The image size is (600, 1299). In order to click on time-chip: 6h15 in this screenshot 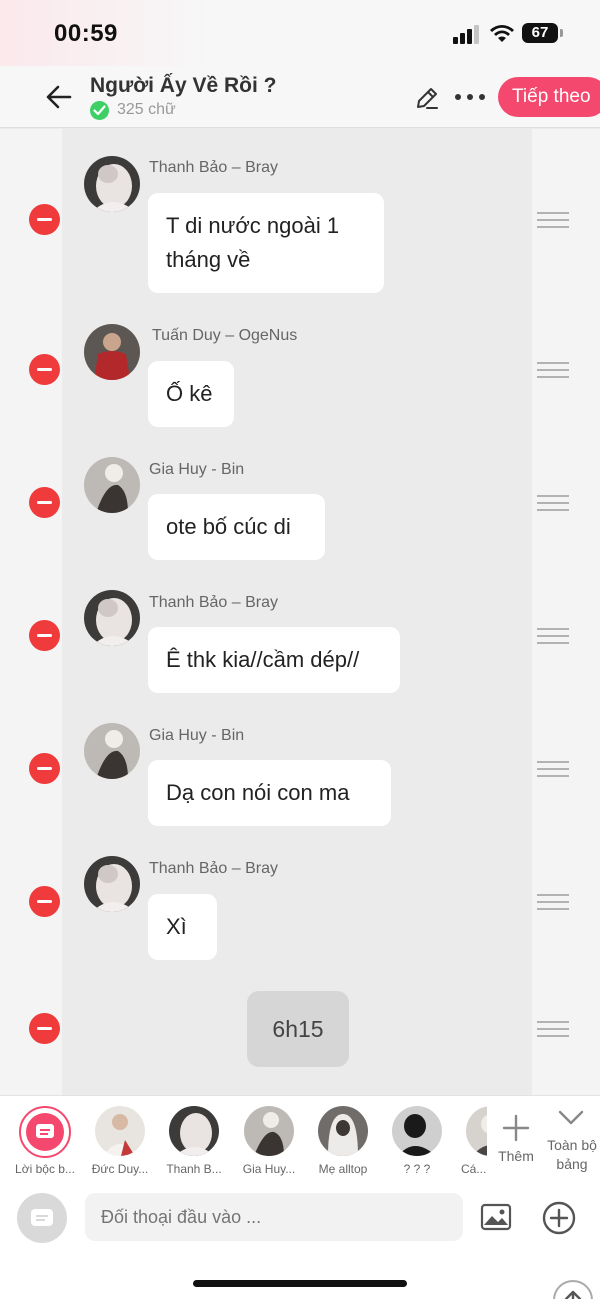, I will do `click(298, 1029)`.